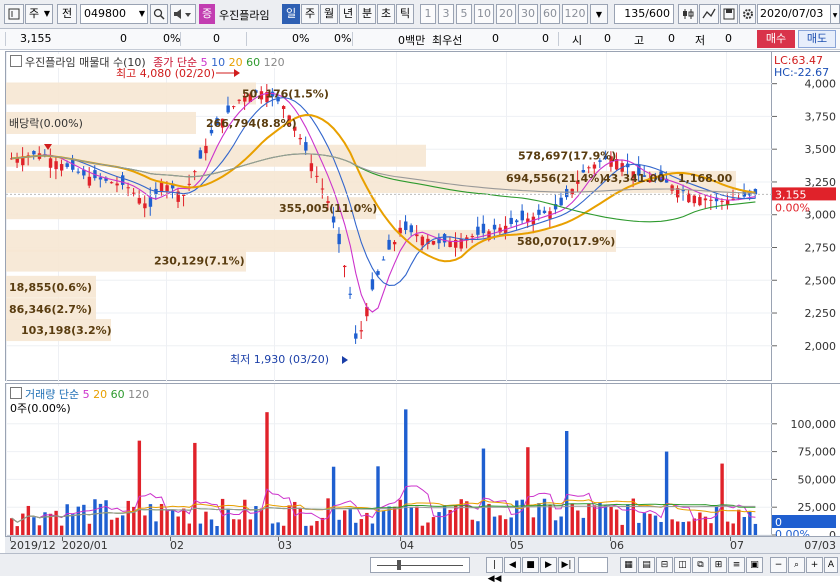  I want to click on first-icon: |◀◀, so click(494, 570).